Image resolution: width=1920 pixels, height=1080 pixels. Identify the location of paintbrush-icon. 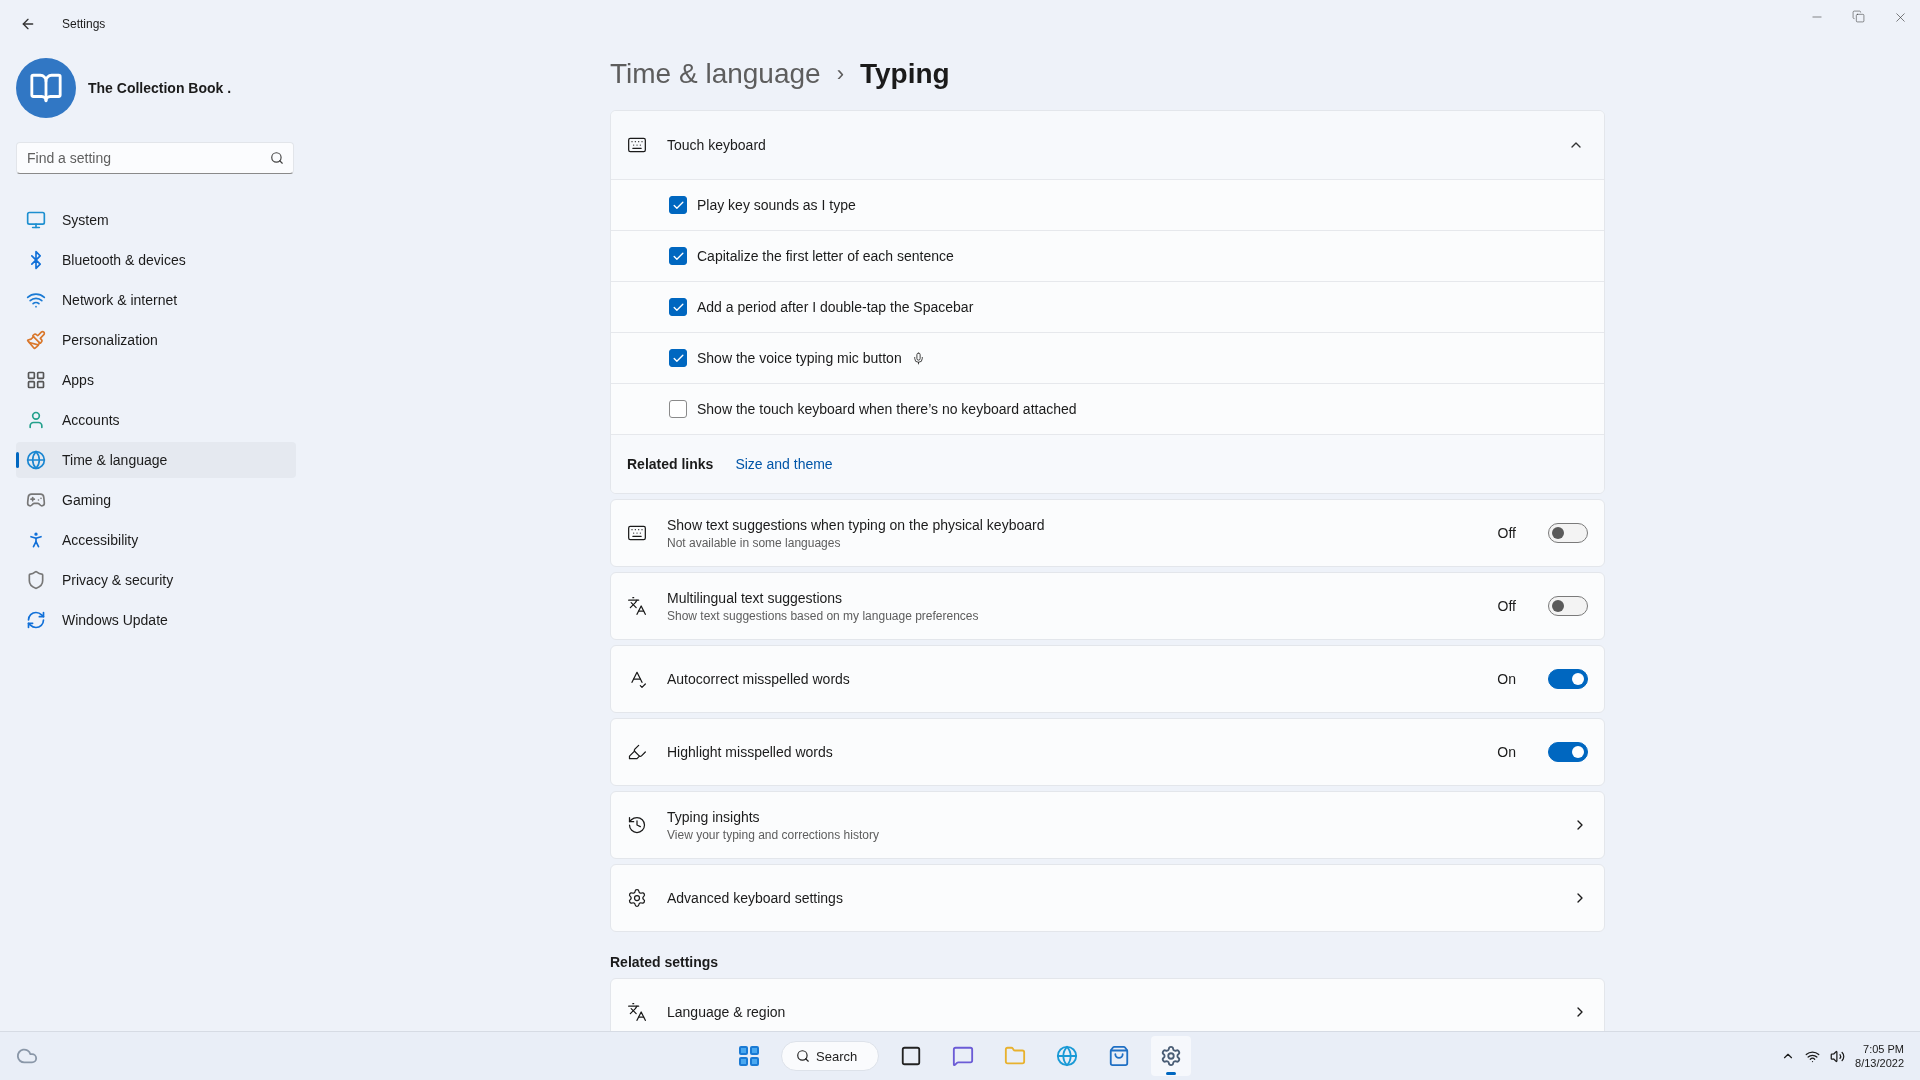
(36, 340).